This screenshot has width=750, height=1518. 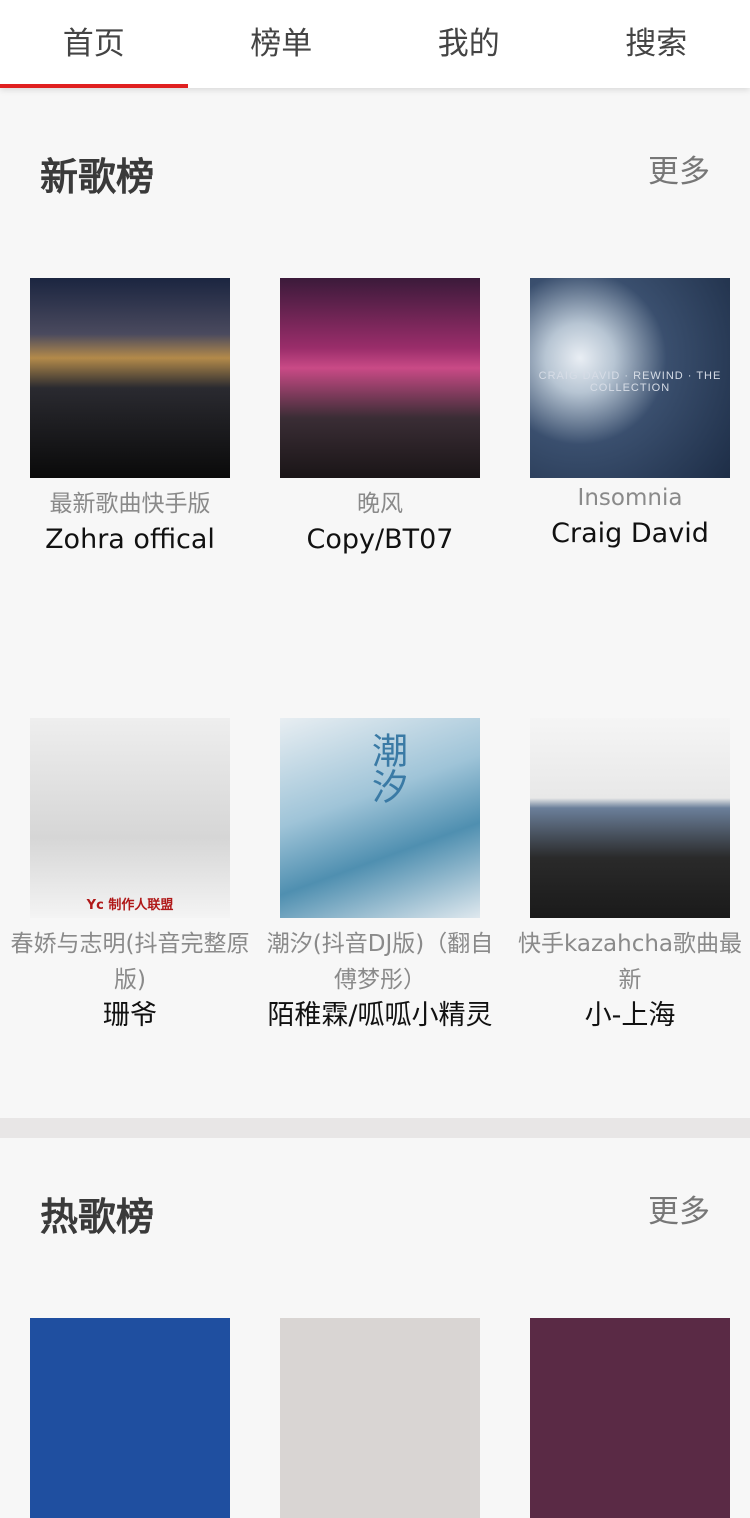 I want to click on song-card: 晚风 Copy/BT07, so click(x=380, y=418).